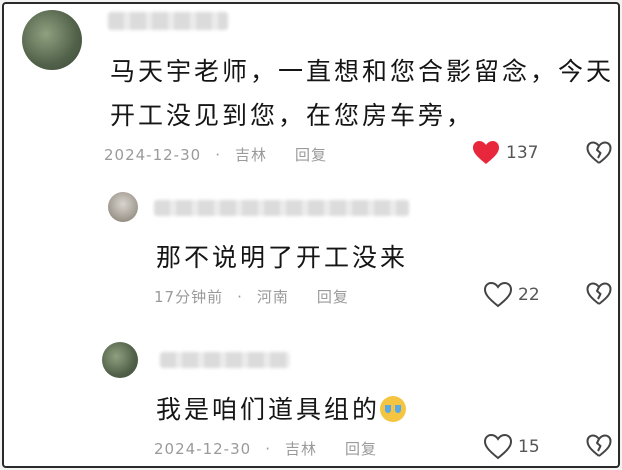 This screenshot has width=622, height=470. What do you see at coordinates (505, 153) in the screenshot?
I see `like-button: 137` at bounding box center [505, 153].